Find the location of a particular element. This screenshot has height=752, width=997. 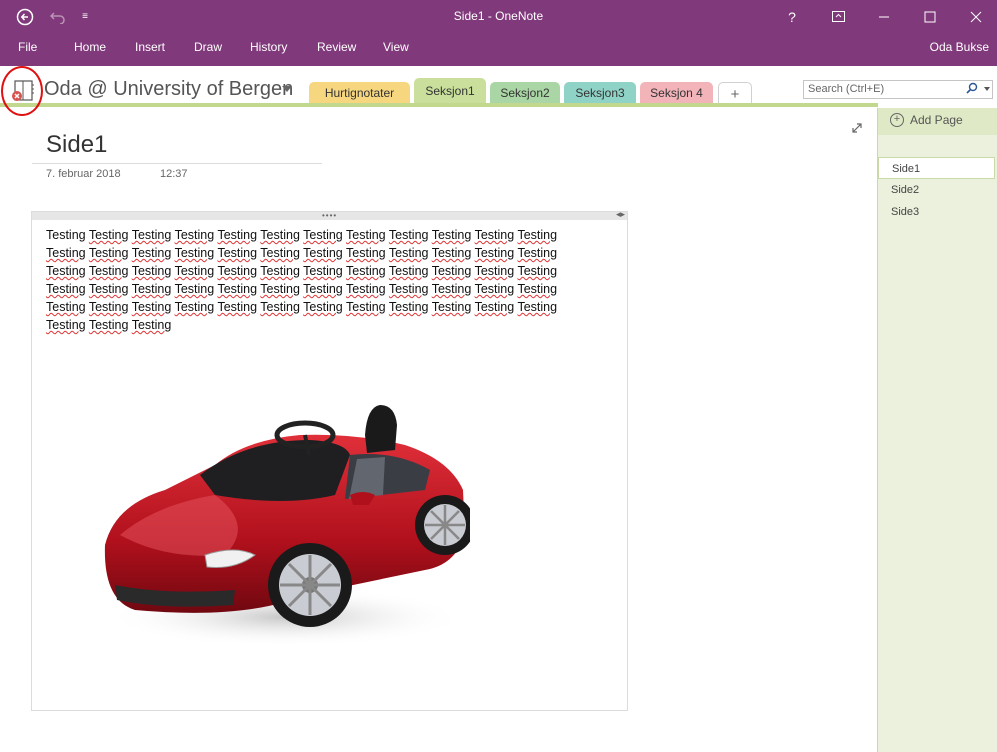

tab-seksjon3: Seksjon3 is located at coordinates (600, 93).